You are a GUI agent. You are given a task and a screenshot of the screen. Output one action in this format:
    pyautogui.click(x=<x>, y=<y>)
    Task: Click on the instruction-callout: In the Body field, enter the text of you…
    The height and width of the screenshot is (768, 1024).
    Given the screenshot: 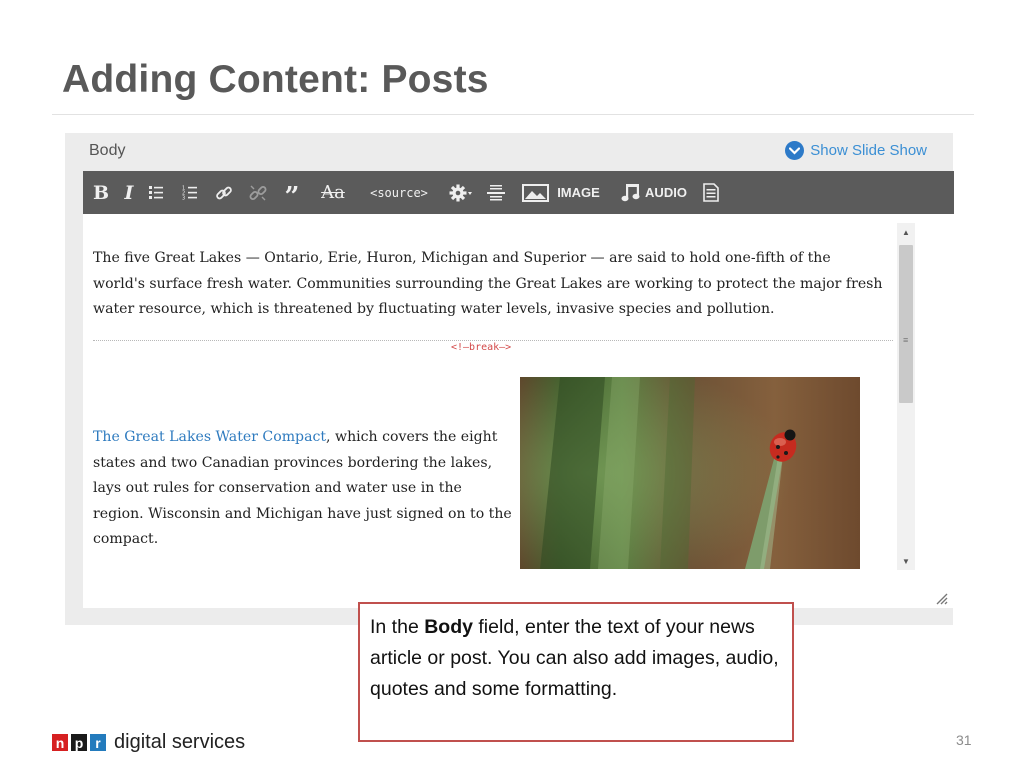 What is the action you would take?
    pyautogui.click(x=576, y=672)
    